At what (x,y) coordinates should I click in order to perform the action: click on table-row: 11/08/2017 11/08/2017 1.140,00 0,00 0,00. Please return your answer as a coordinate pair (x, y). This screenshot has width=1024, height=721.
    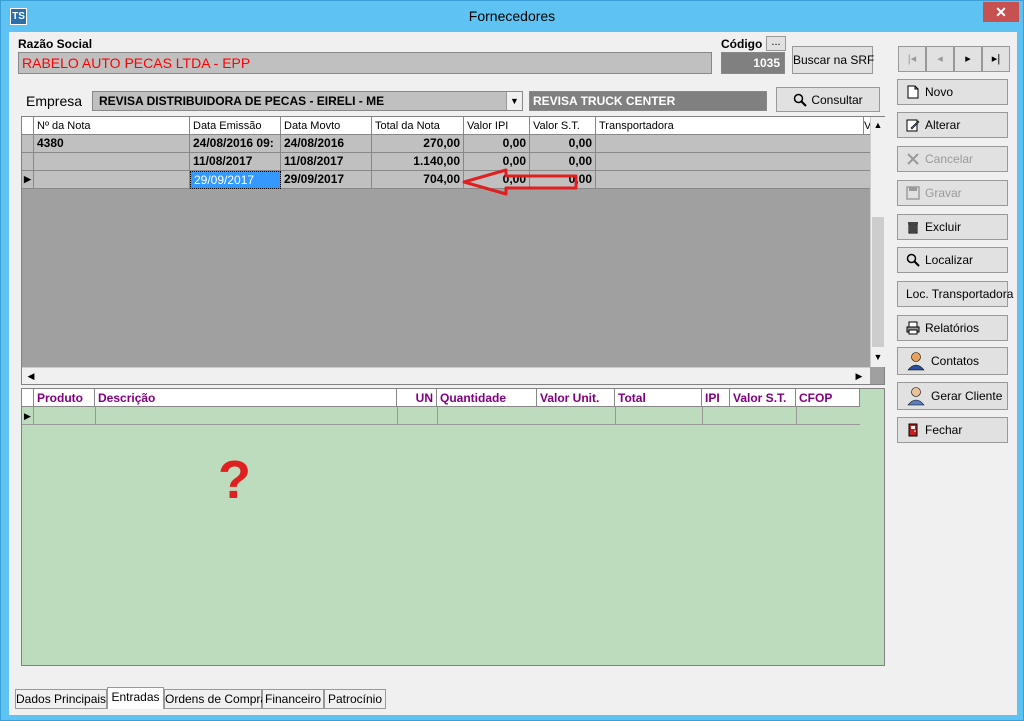
    Looking at the image, I should click on (447, 162).